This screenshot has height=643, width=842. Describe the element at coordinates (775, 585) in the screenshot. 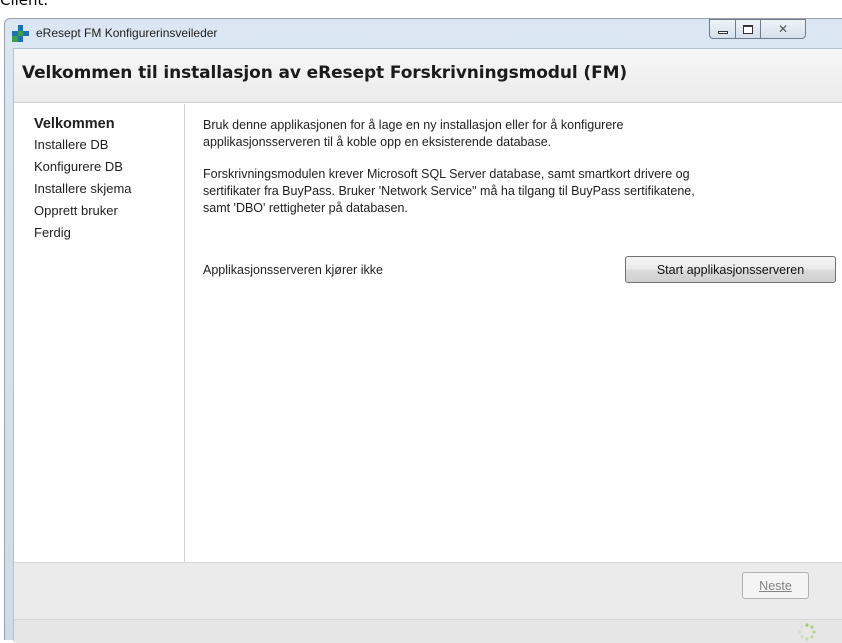

I see `next-button: Neste` at that location.